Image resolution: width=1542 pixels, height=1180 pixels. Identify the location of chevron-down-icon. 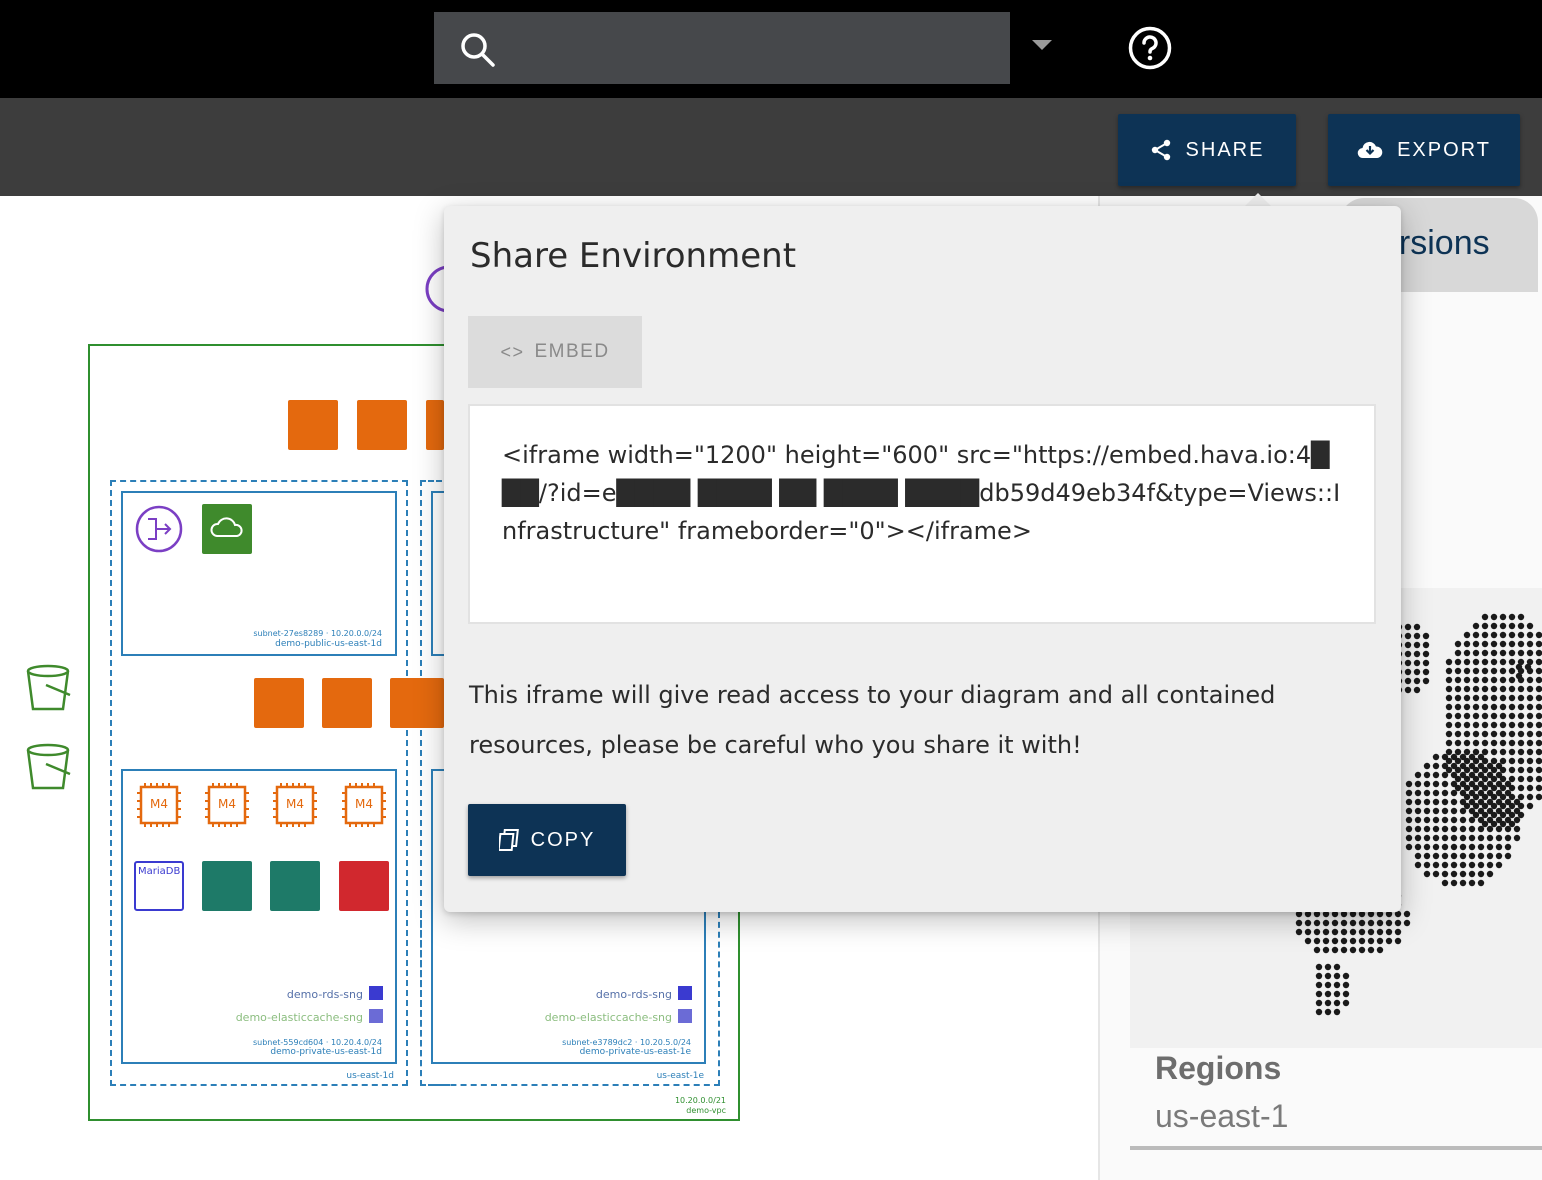
(1042, 45).